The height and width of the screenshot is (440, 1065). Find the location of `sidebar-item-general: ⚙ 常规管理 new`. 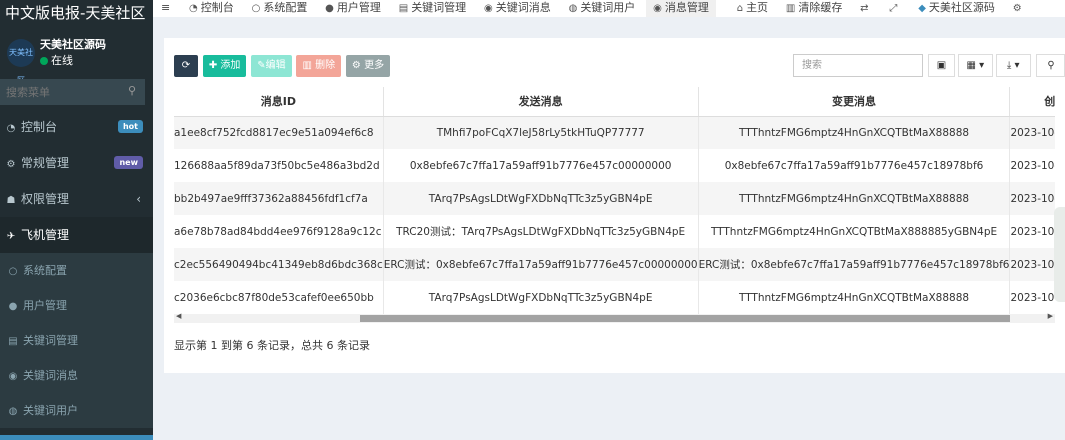

sidebar-item-general: ⚙ 常规管理 new is located at coordinates (76, 163).